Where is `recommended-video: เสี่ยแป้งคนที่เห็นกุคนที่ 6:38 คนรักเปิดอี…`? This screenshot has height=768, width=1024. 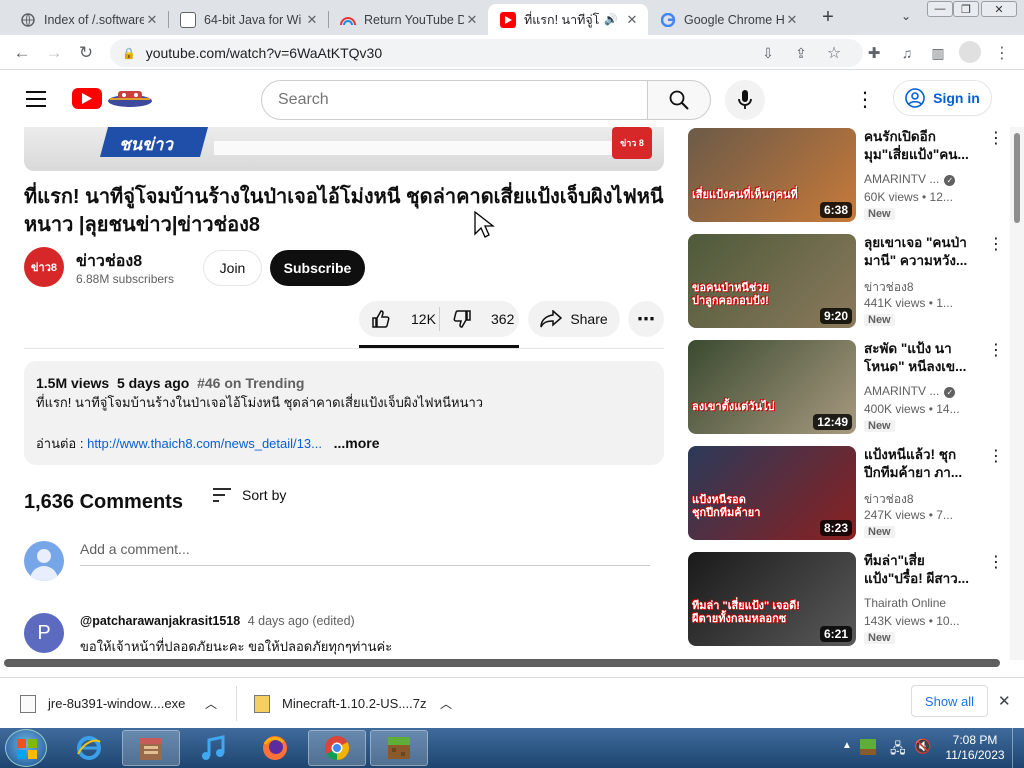
recommended-video: เสี่ยแป้งคนที่เห็นกุคนที่ 6:38 คนรักเปิดอี… is located at coordinates (848, 175).